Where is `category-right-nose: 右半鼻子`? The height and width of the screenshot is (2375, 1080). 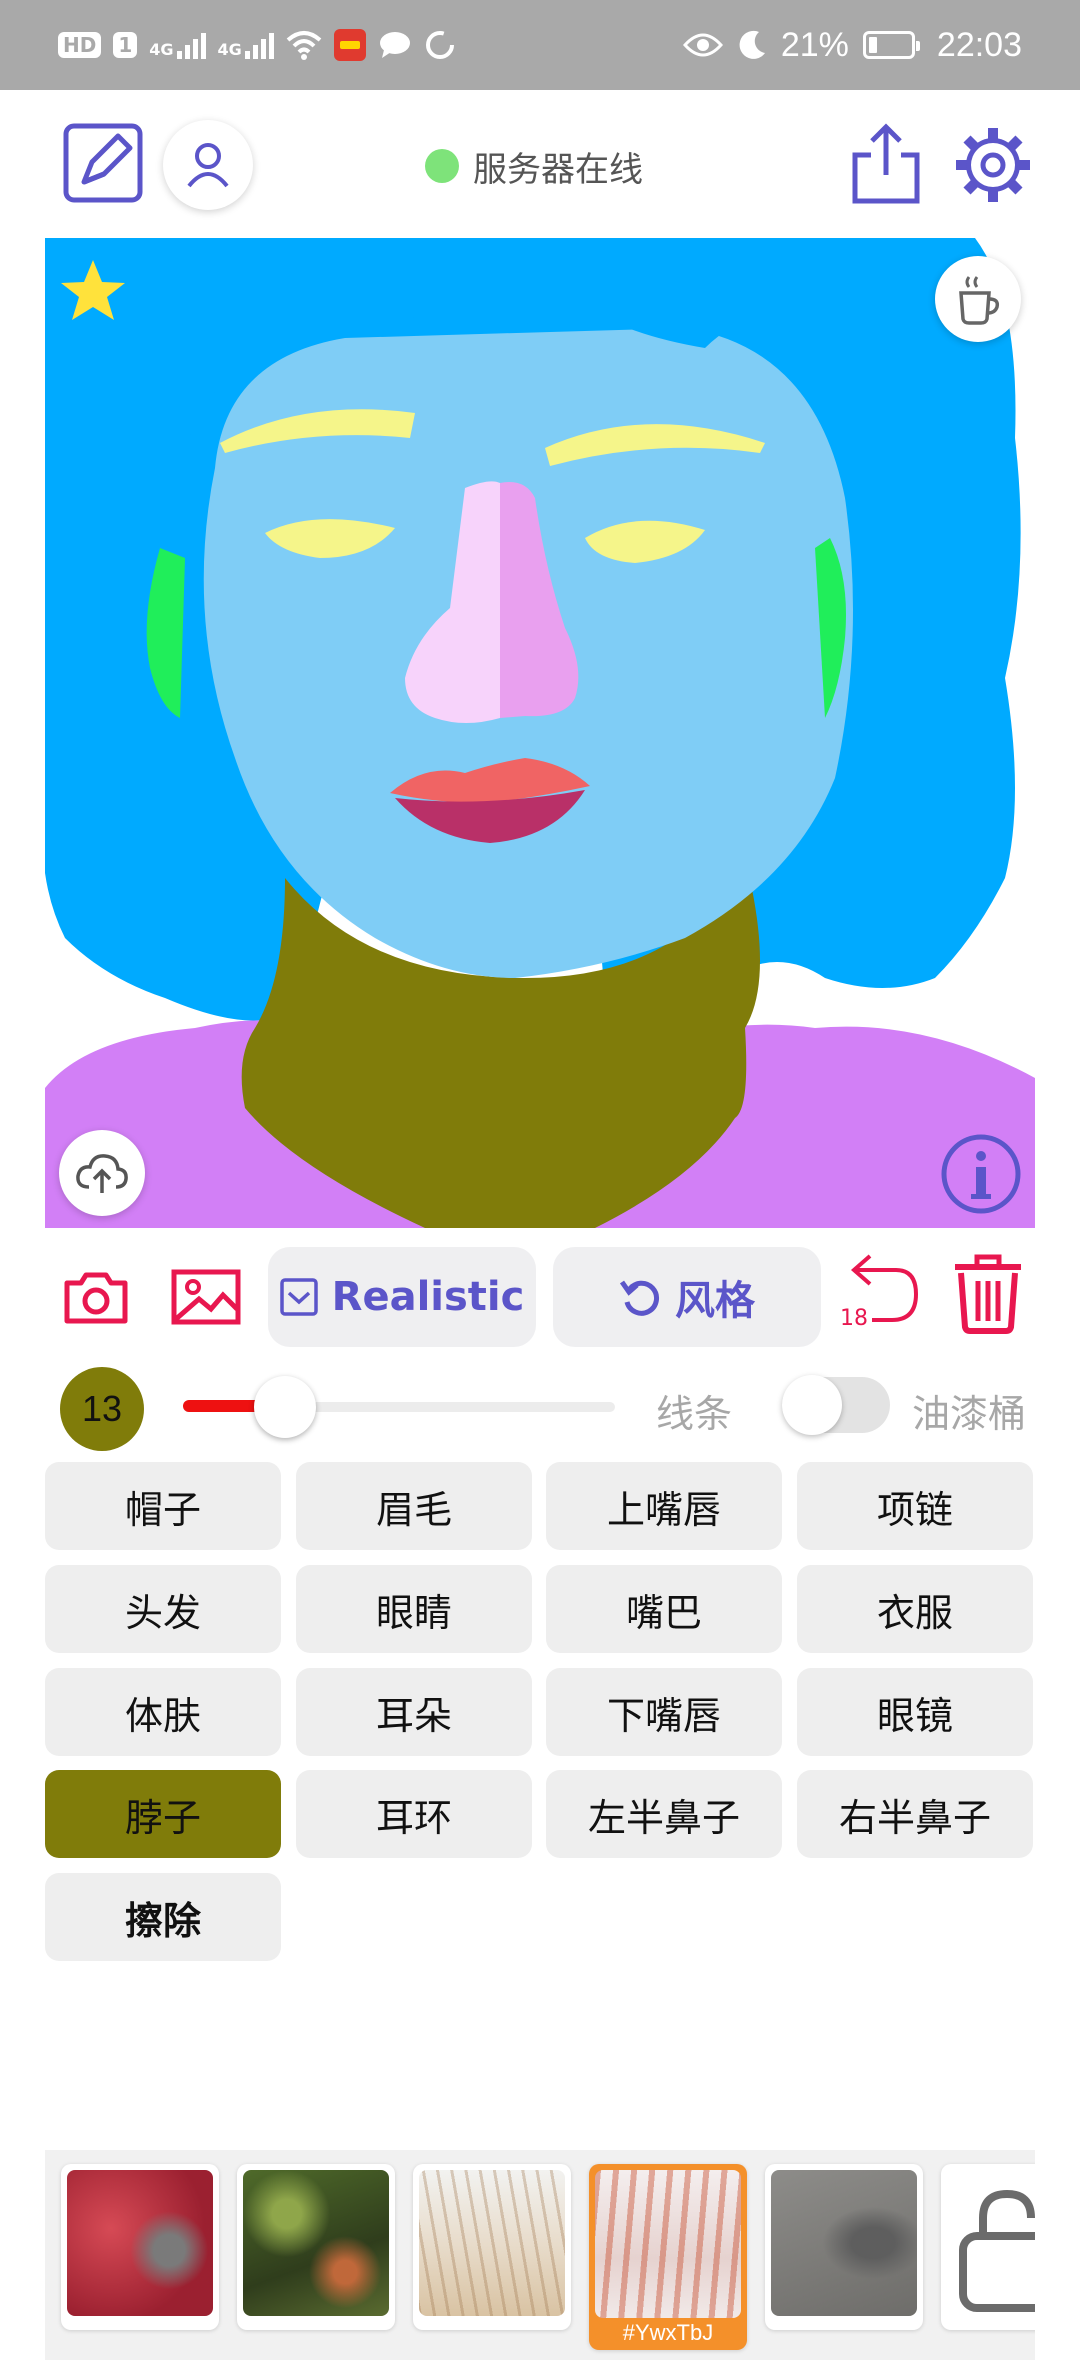 category-right-nose: 右半鼻子 is located at coordinates (915, 1814).